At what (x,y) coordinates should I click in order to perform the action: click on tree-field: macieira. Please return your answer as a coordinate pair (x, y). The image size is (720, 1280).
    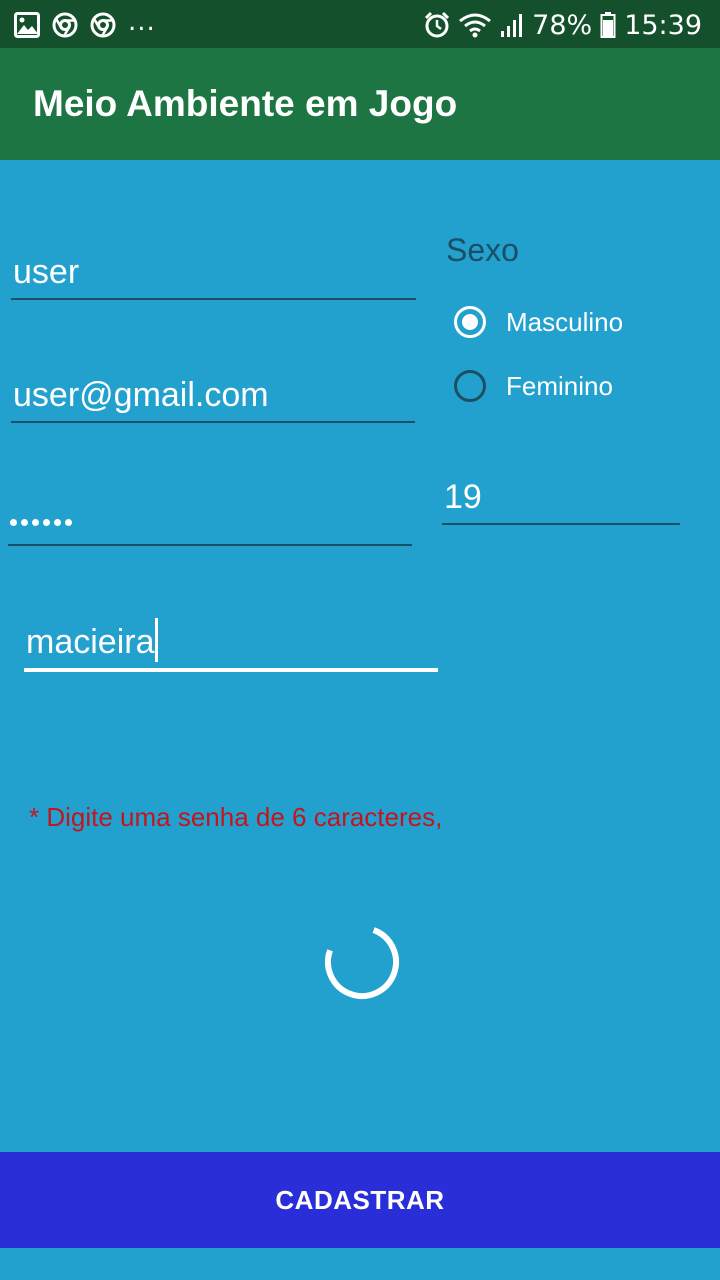
    Looking at the image, I should click on (231, 641).